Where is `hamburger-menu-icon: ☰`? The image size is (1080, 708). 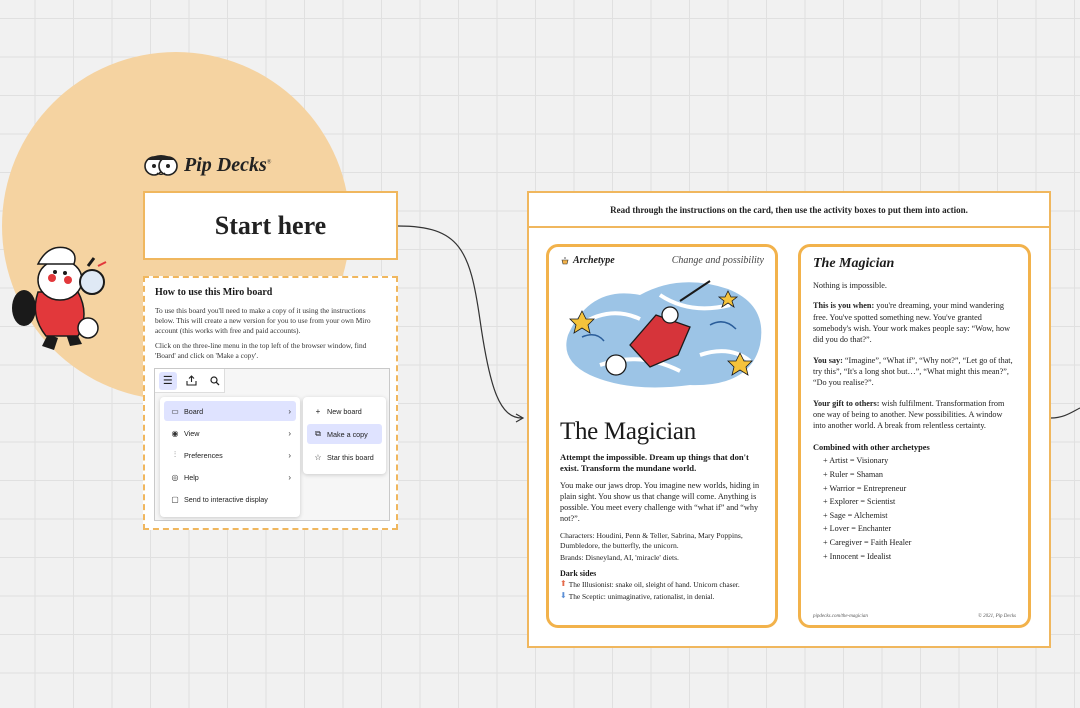
hamburger-menu-icon: ☰ is located at coordinates (168, 380).